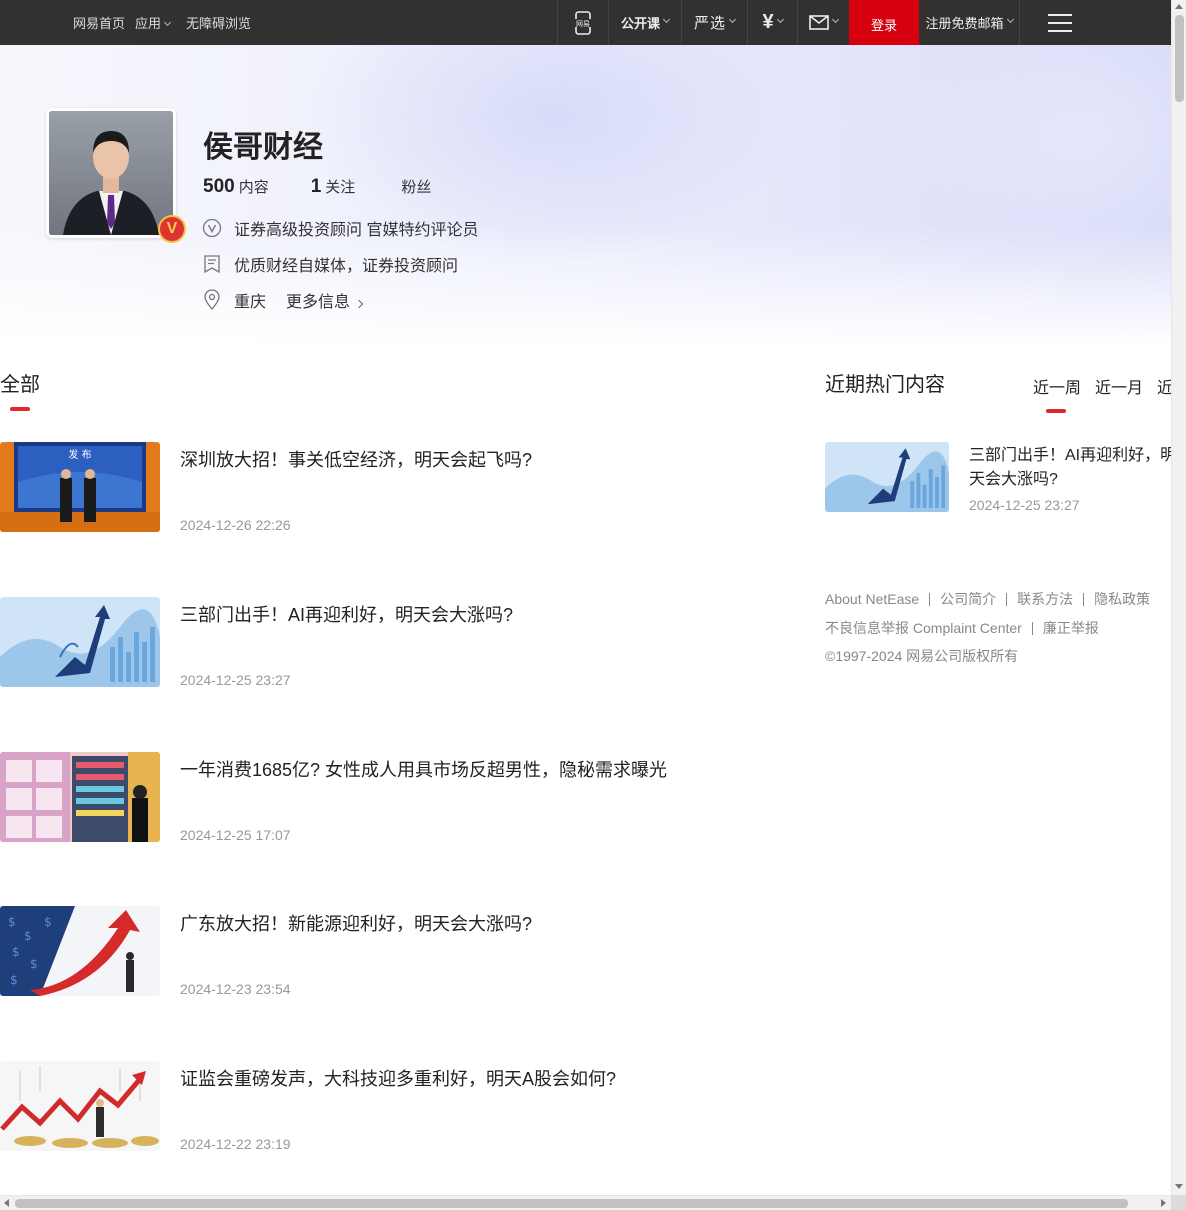  What do you see at coordinates (1178, 597) in the screenshot?
I see `vertical-scrollbar` at bounding box center [1178, 597].